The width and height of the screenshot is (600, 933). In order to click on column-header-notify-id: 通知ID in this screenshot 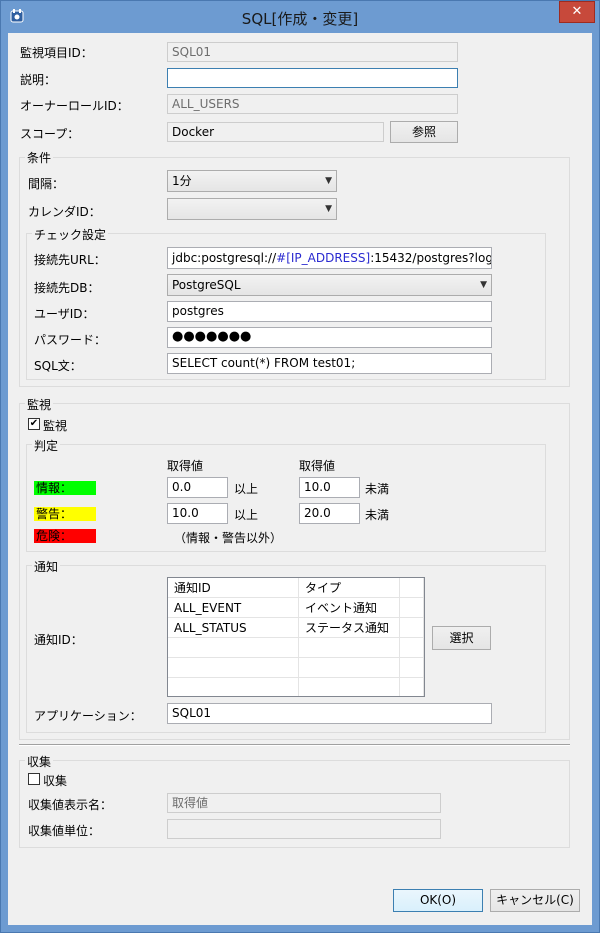, I will do `click(233, 588)`.